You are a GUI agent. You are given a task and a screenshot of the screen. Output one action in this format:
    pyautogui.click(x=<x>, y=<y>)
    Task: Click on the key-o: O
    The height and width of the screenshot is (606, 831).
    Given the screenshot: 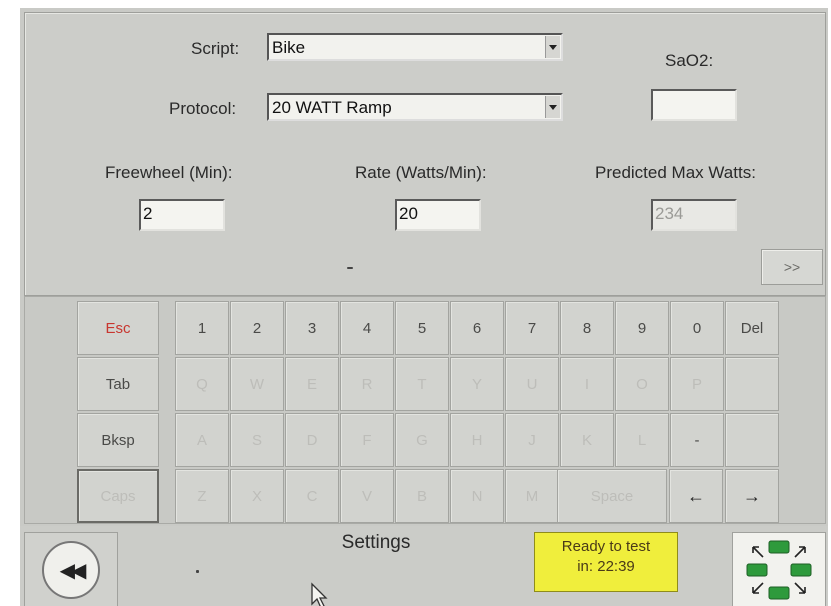 What is the action you would take?
    pyautogui.click(x=642, y=384)
    